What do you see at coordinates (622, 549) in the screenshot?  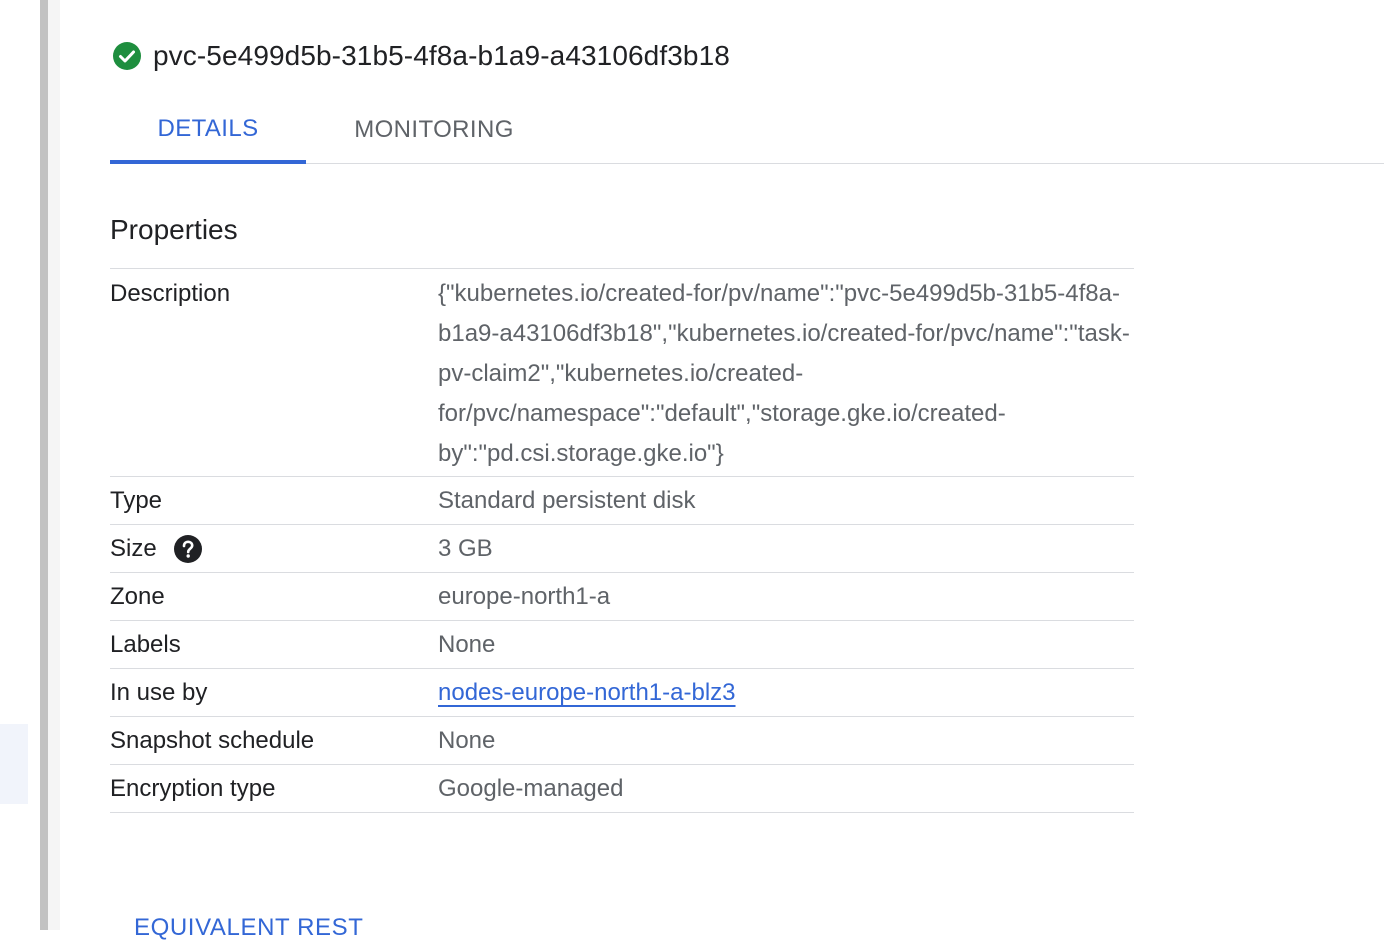 I see `property-row-size: Size 3 GB` at bounding box center [622, 549].